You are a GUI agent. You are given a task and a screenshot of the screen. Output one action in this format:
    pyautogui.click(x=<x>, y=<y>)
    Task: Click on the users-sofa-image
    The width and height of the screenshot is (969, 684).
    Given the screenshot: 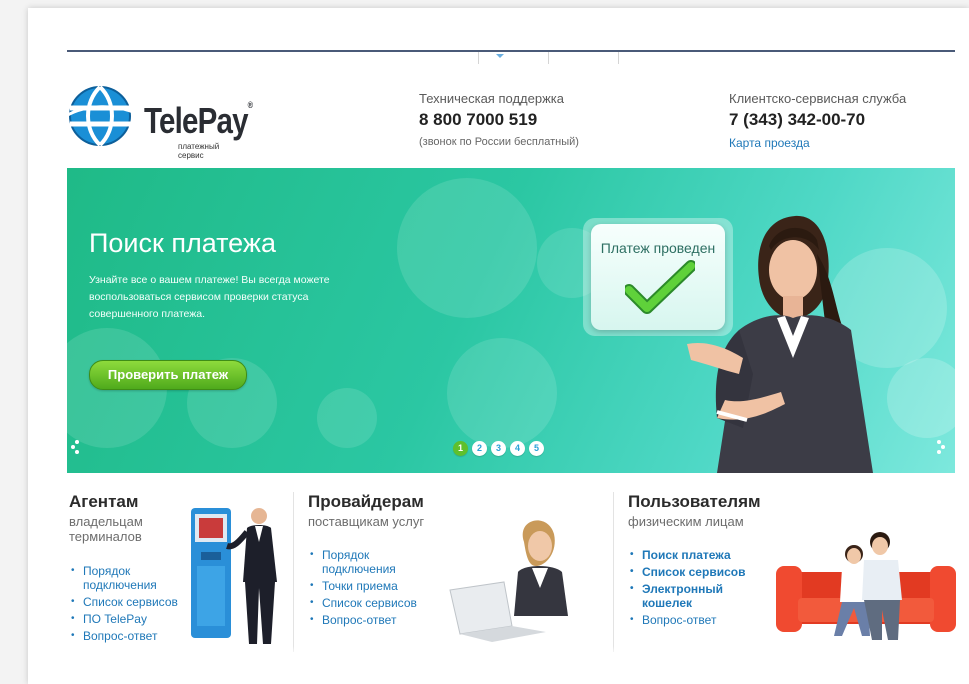 What is the action you would take?
    pyautogui.click(x=866, y=586)
    